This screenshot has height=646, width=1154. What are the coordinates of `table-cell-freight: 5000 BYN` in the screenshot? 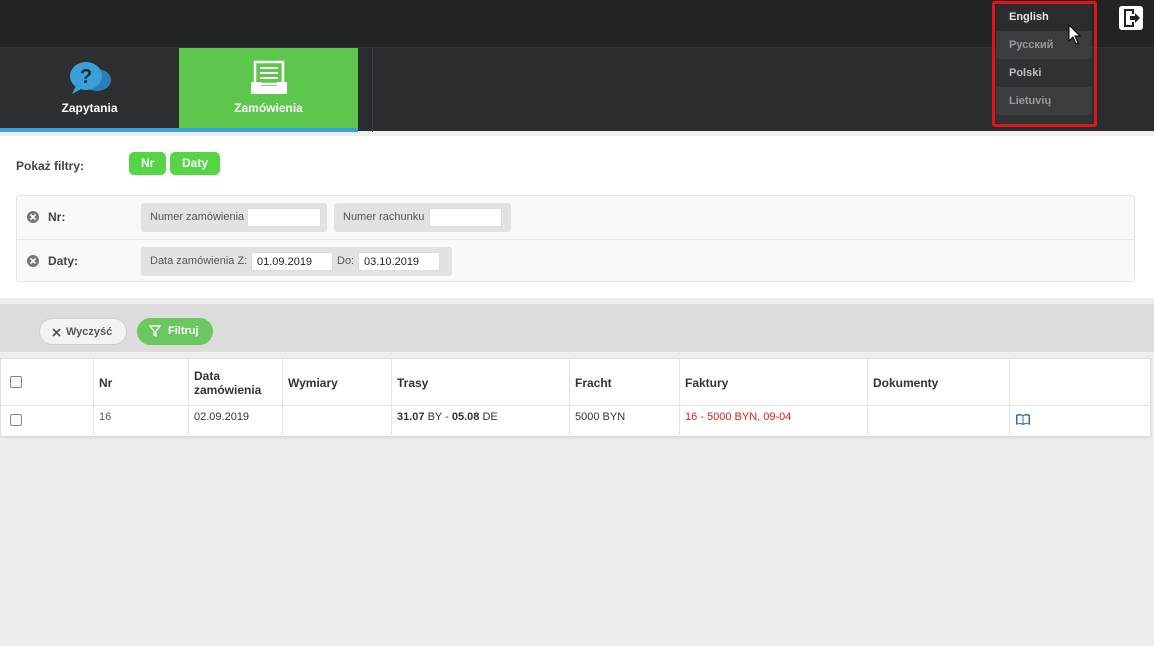 It's located at (625, 420).